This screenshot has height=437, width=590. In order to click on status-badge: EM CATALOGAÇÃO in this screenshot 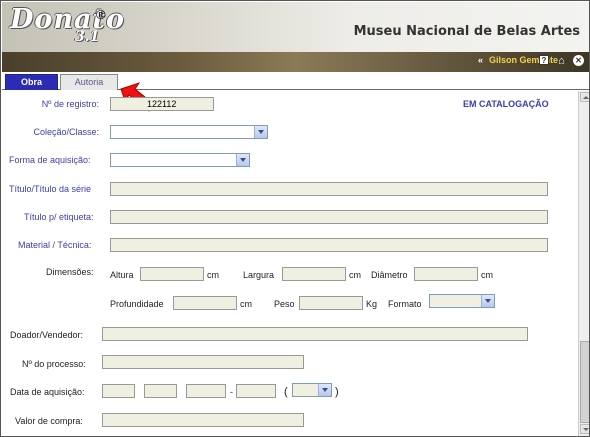, I will do `click(506, 104)`.